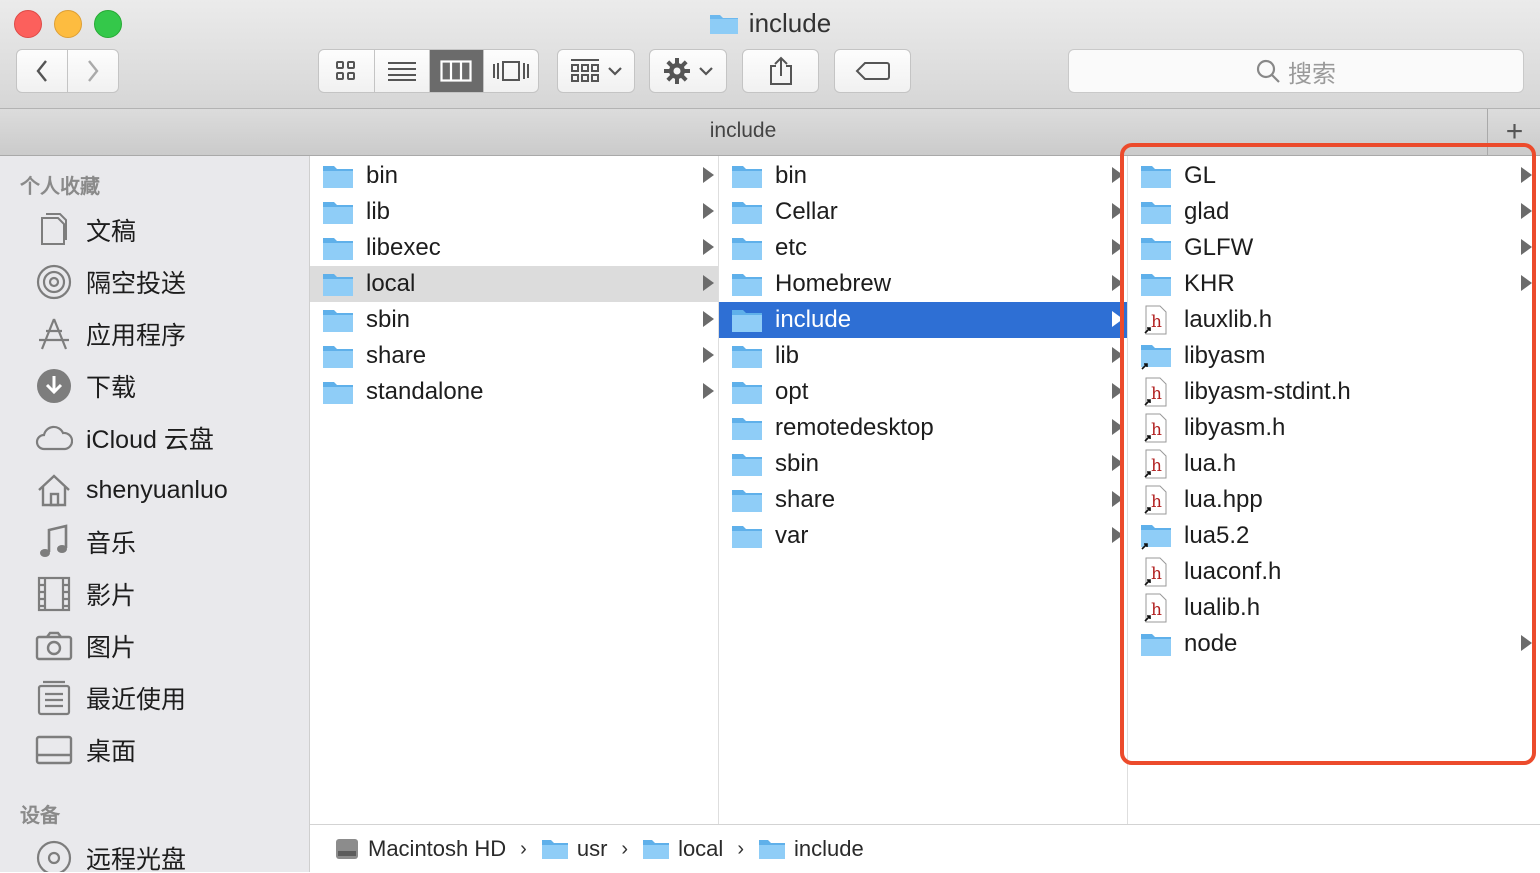 The image size is (1540, 873). Describe the element at coordinates (347, 71) in the screenshot. I see `icon-view-button` at that location.